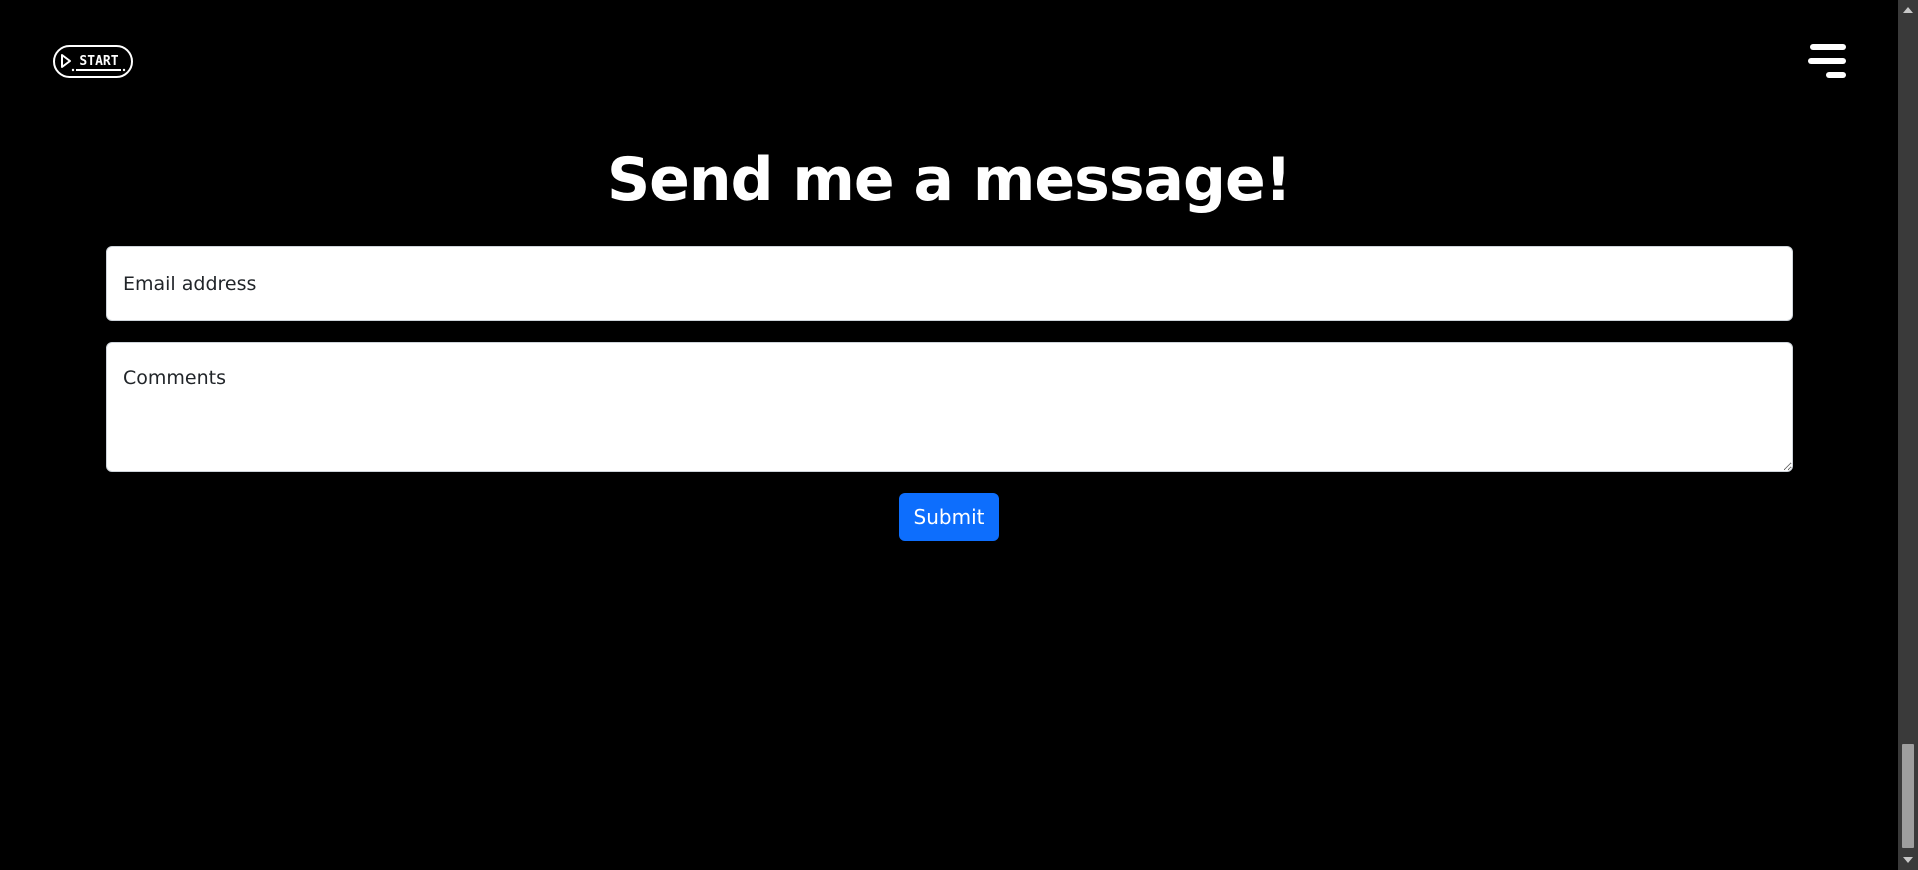 The image size is (1918, 870). I want to click on submit-button: Submit, so click(949, 517).